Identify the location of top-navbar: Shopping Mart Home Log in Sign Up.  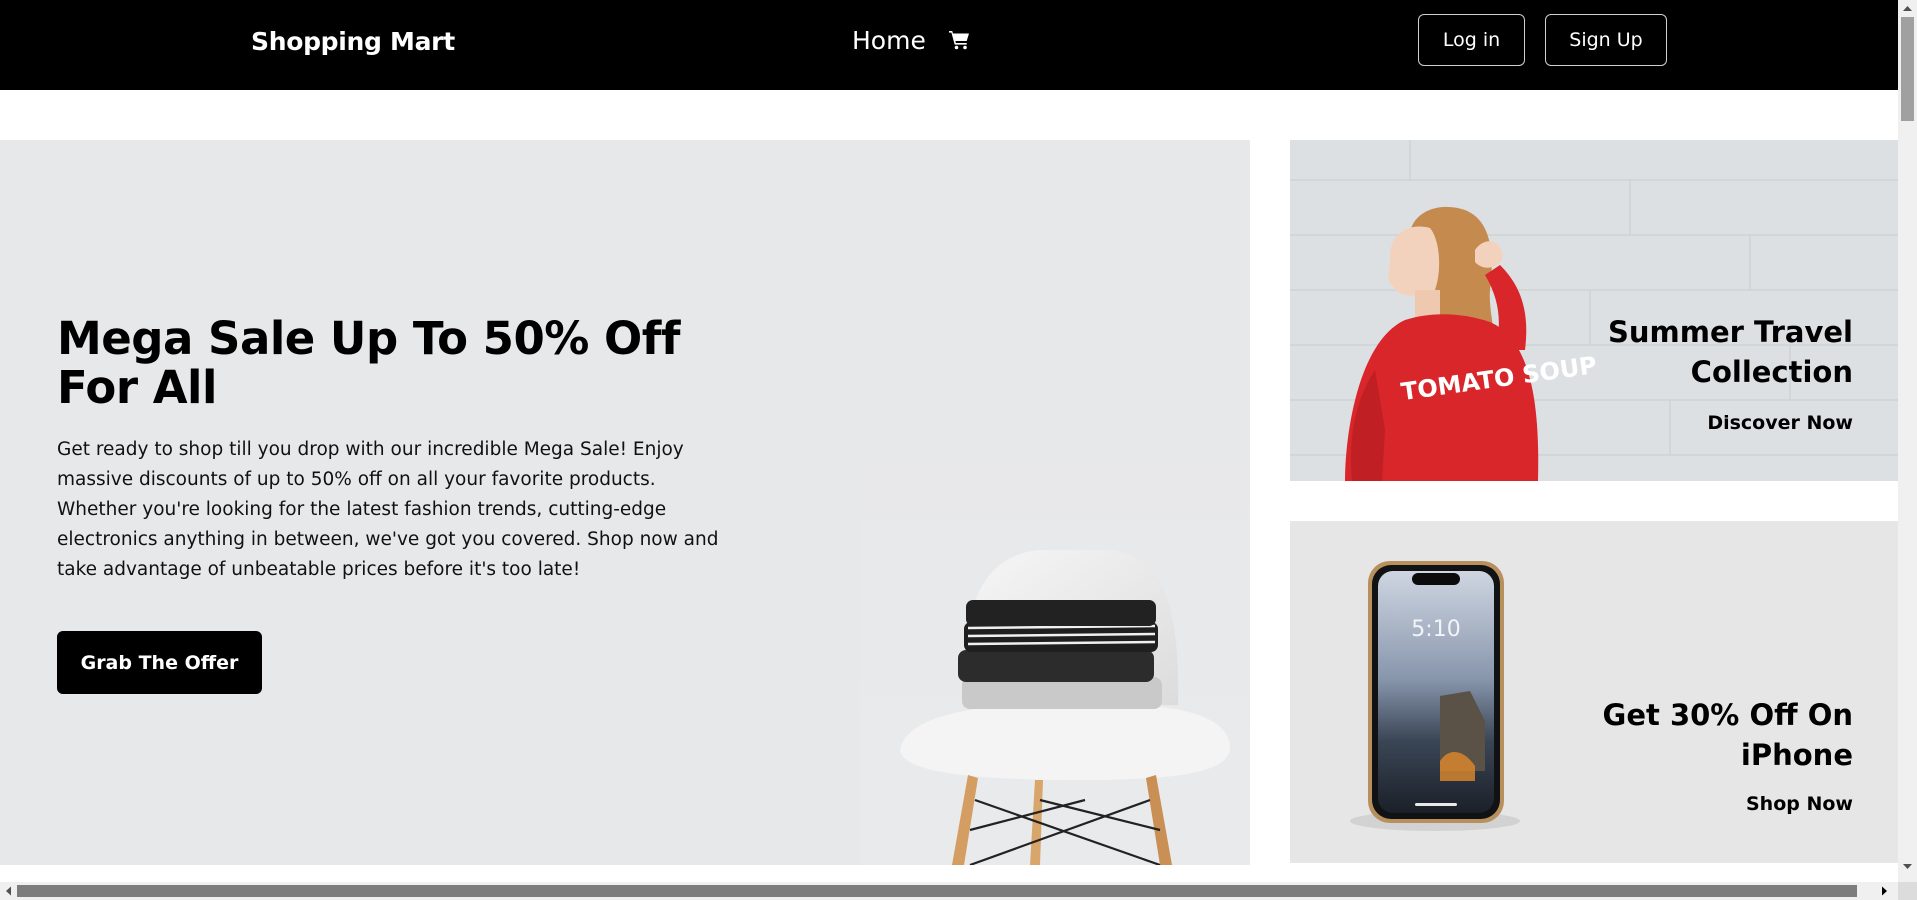
(949, 45).